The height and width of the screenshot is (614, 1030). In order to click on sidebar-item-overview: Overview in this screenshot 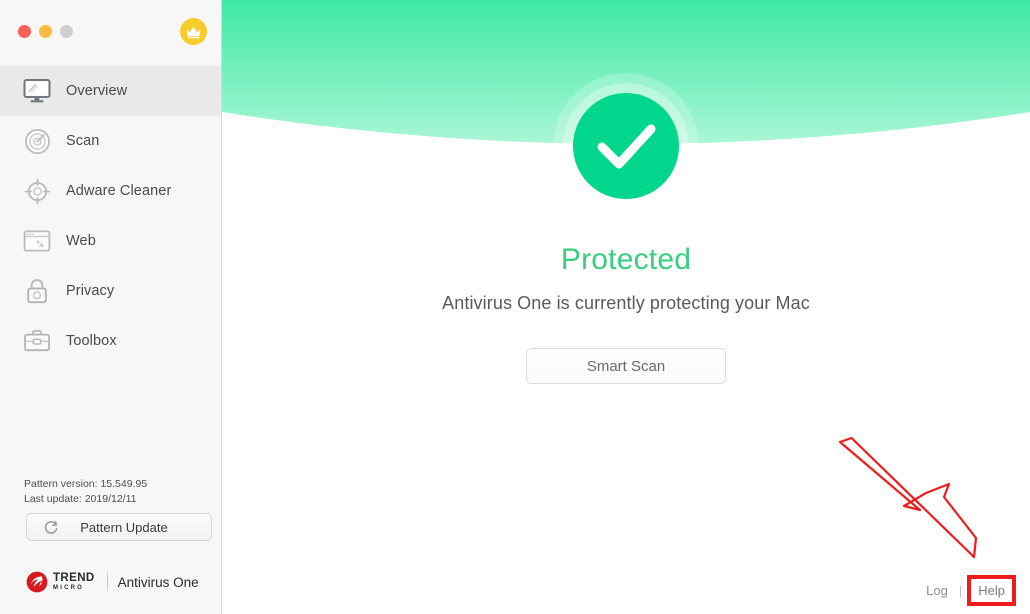, I will do `click(110, 91)`.